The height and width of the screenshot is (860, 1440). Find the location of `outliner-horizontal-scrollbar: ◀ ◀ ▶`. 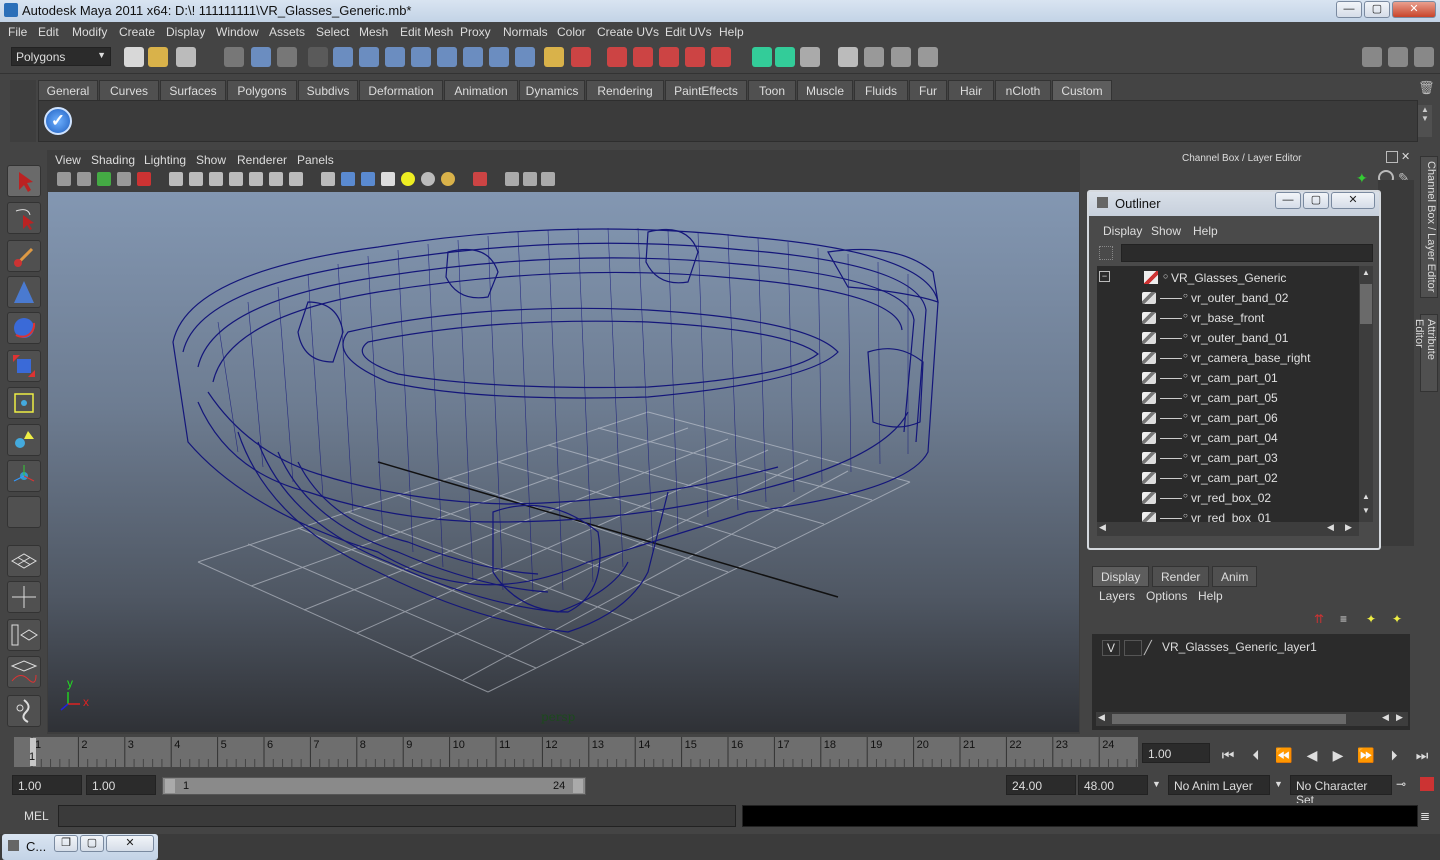

outliner-horizontal-scrollbar: ◀ ◀ ▶ is located at coordinates (1228, 529).